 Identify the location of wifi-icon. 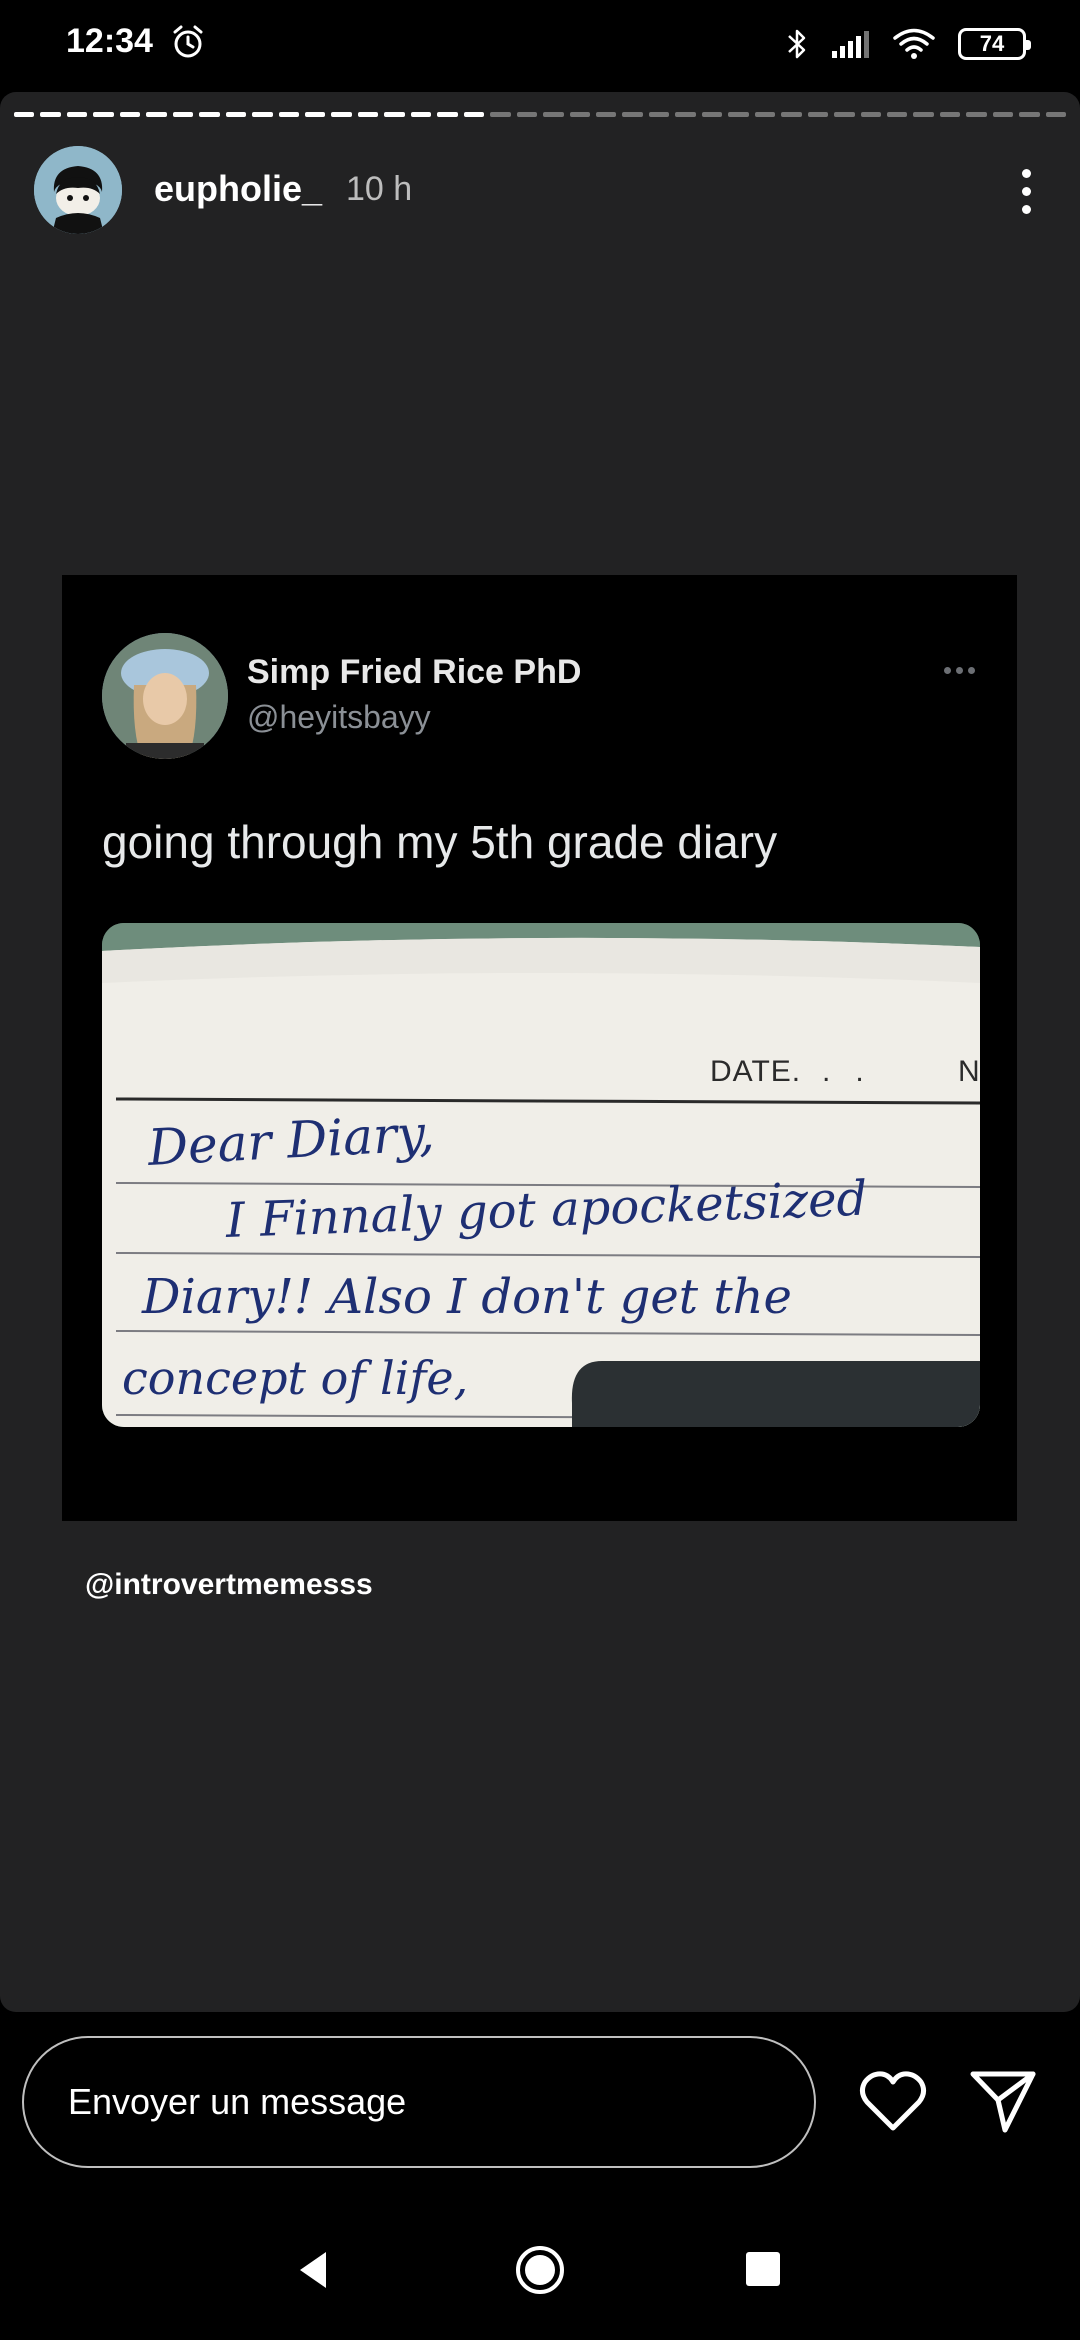
(914, 43).